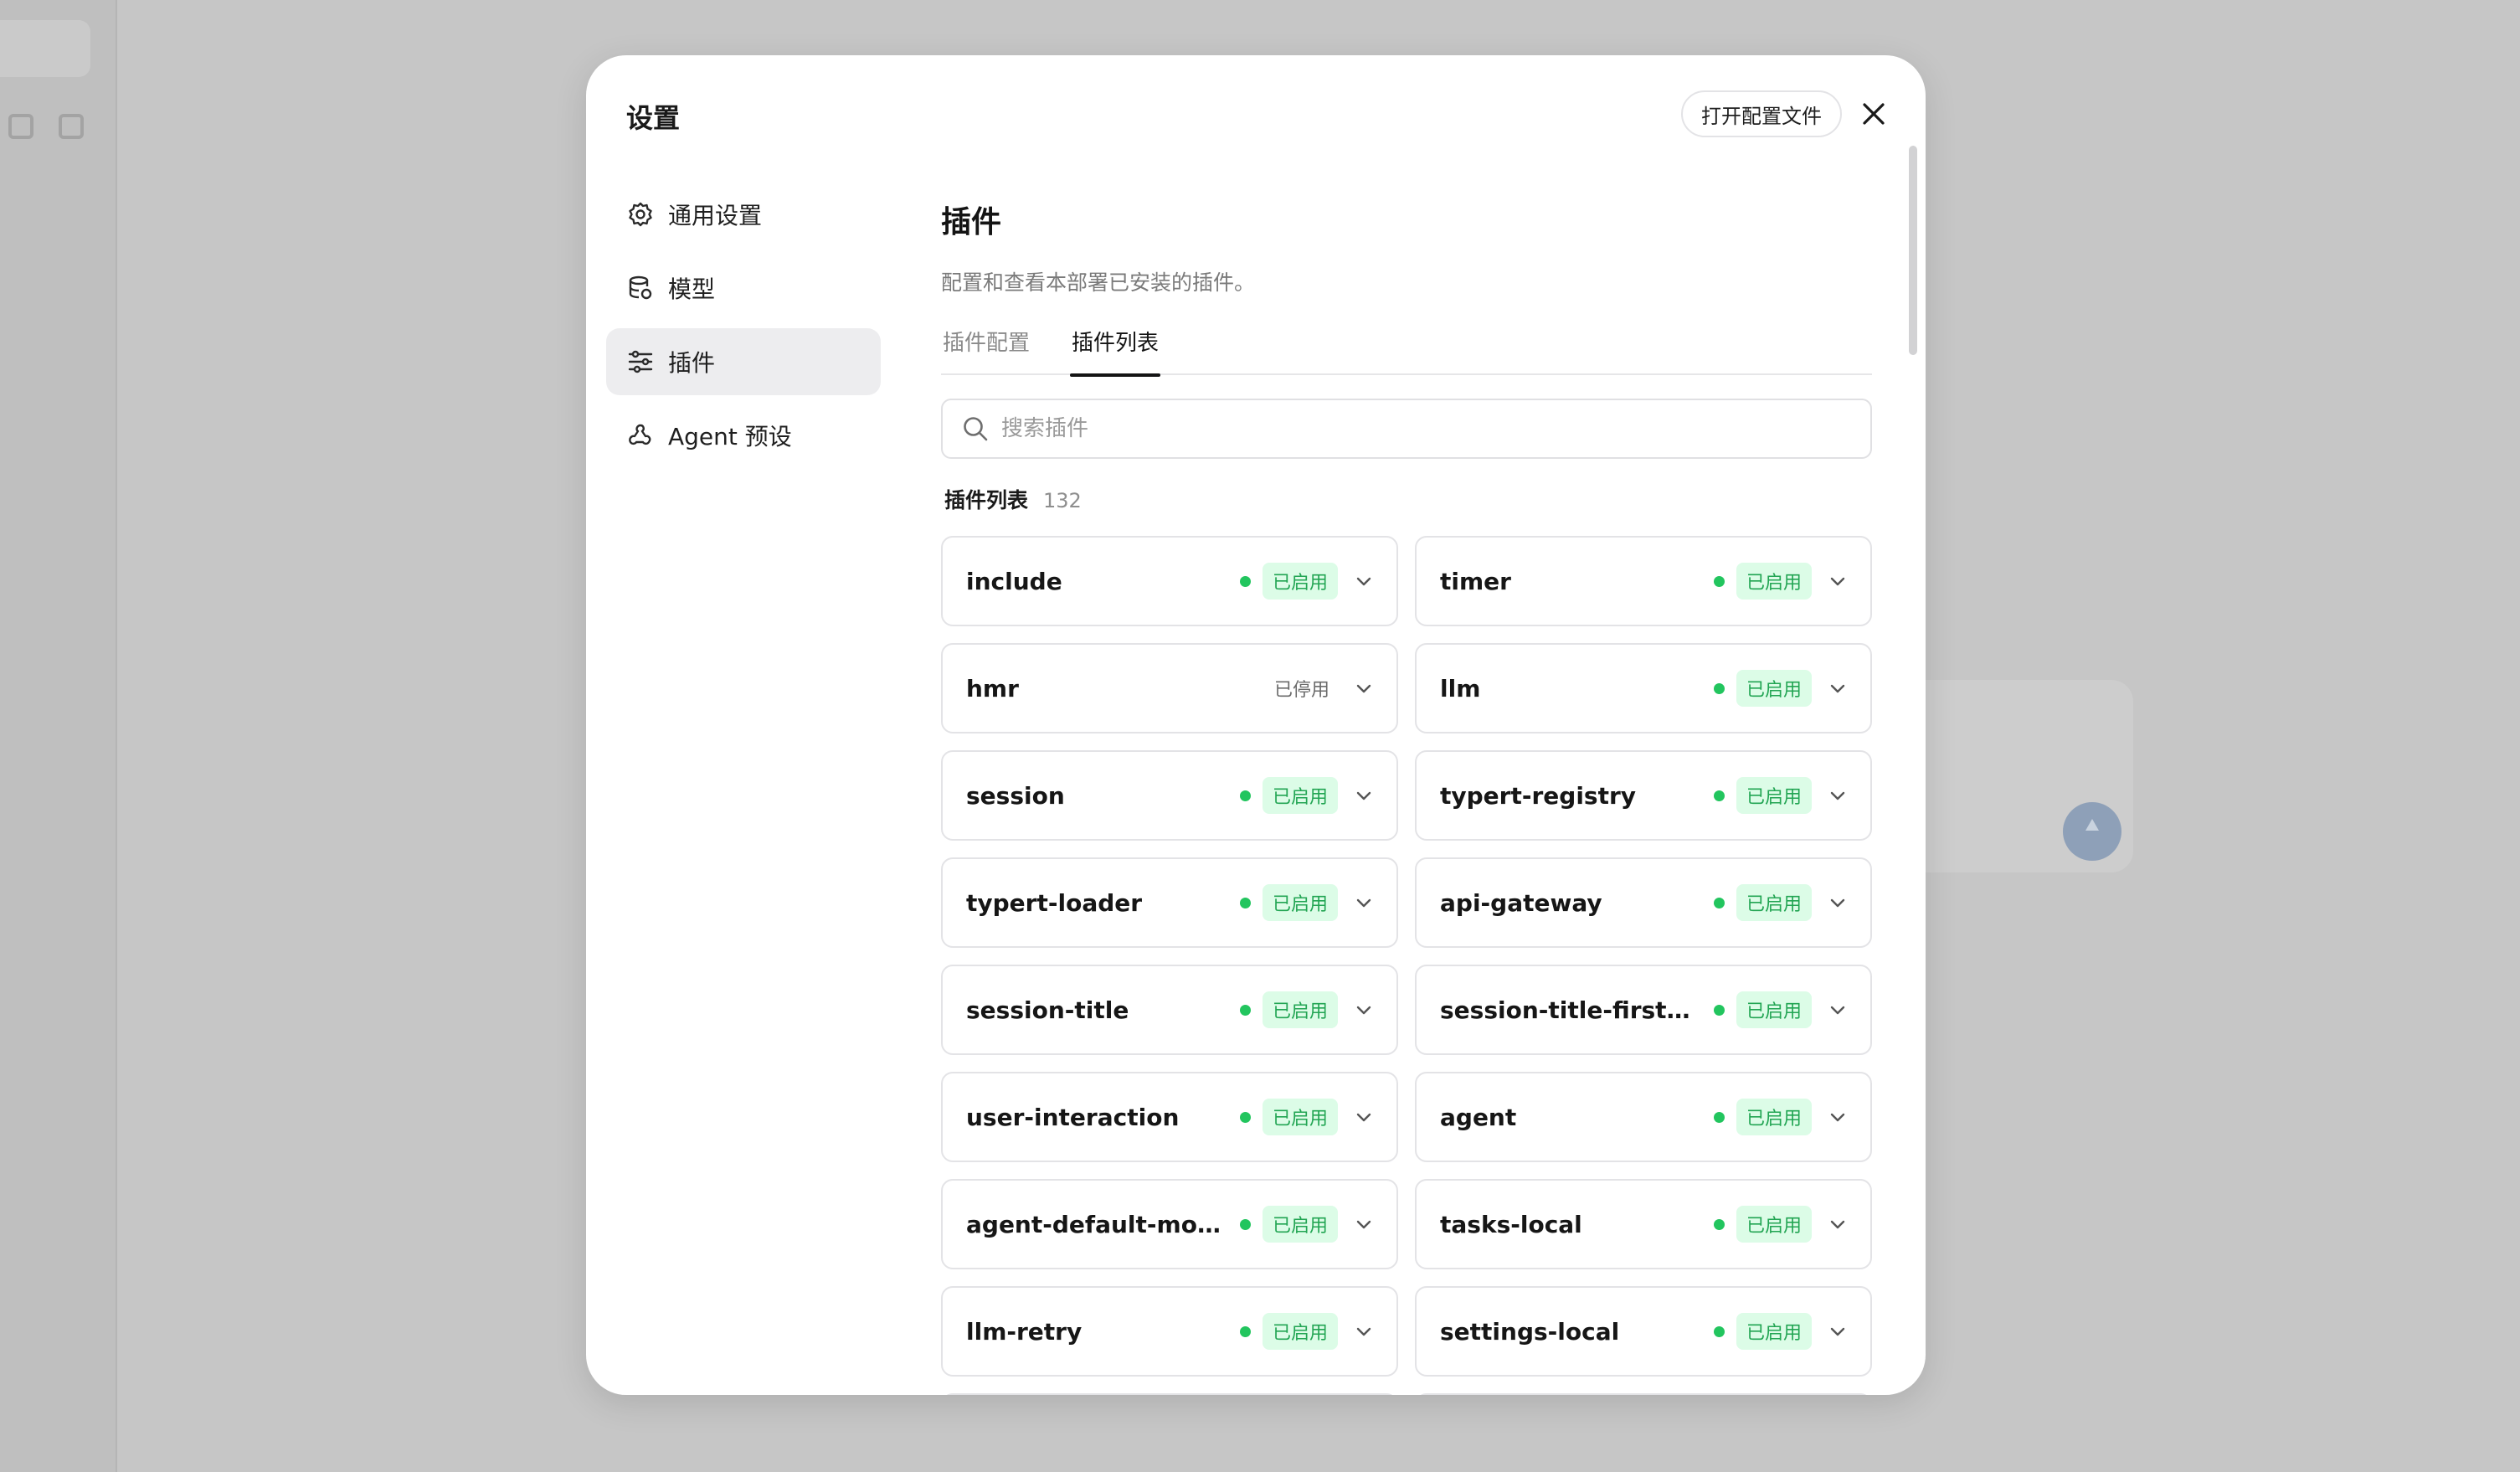 This screenshot has height=1472, width=2520. Describe the element at coordinates (640, 435) in the screenshot. I see `agent-icon` at that location.